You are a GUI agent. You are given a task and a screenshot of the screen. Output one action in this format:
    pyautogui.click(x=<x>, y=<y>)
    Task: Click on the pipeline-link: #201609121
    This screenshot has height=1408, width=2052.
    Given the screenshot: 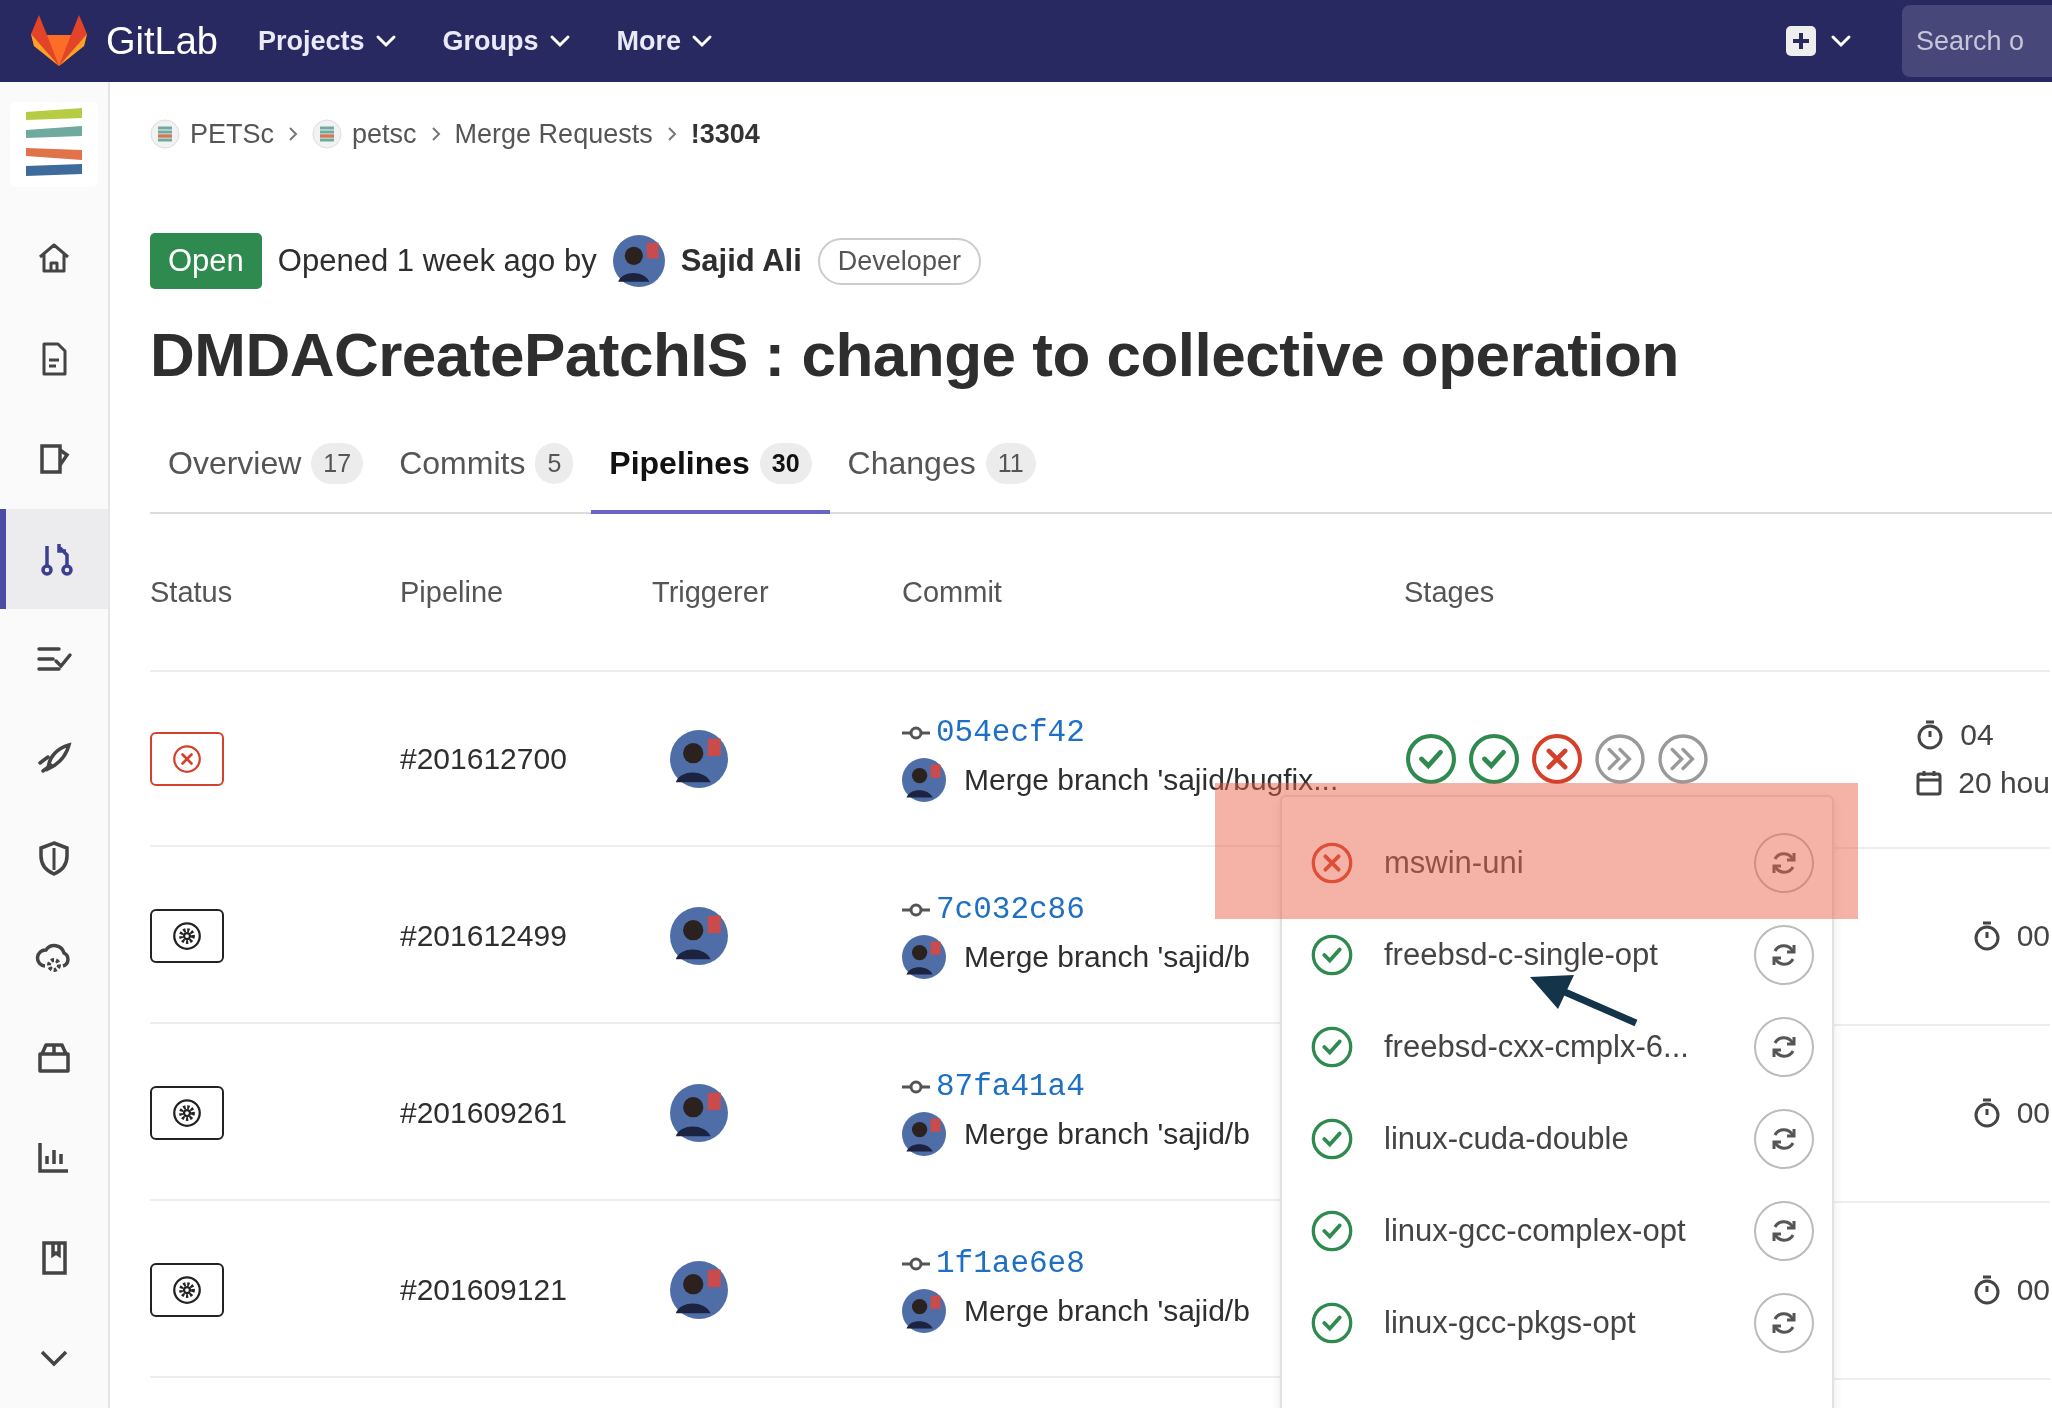 What is the action you would take?
    pyautogui.click(x=483, y=1289)
    